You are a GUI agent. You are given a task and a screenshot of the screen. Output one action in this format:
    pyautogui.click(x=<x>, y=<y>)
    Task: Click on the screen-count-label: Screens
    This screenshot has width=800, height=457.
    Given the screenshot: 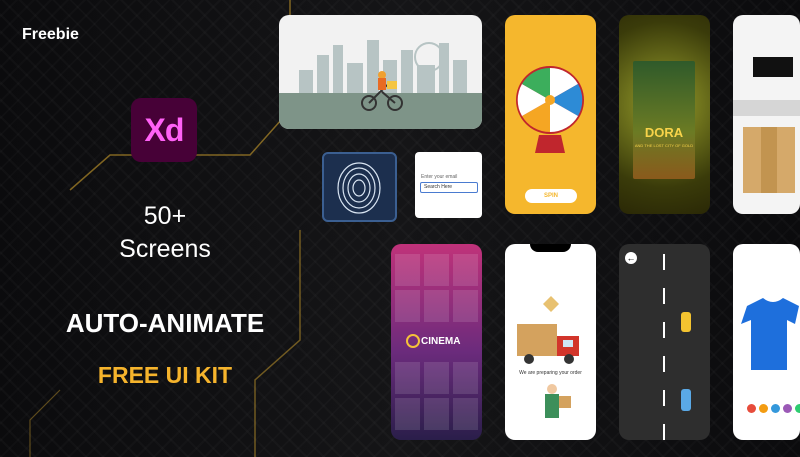 What is the action you would take?
    pyautogui.click(x=165, y=249)
    